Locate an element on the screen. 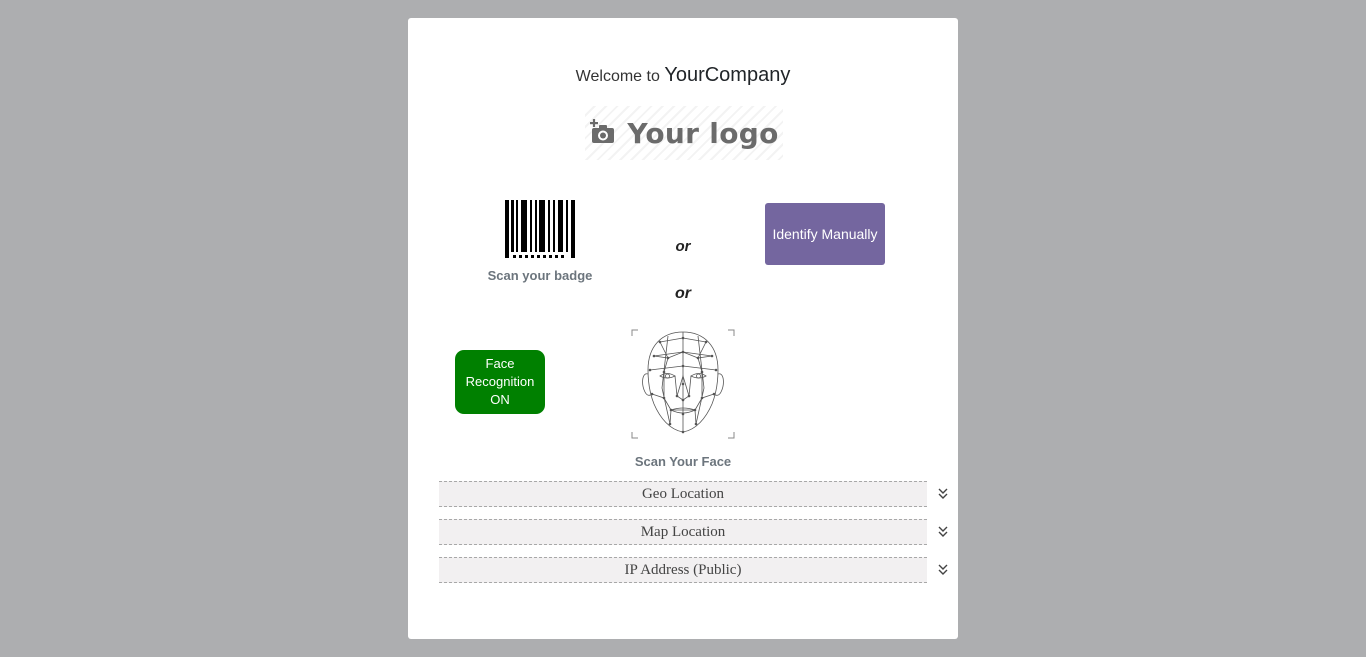  face-recognition-label: Face Recognition ON is located at coordinates (500, 381).